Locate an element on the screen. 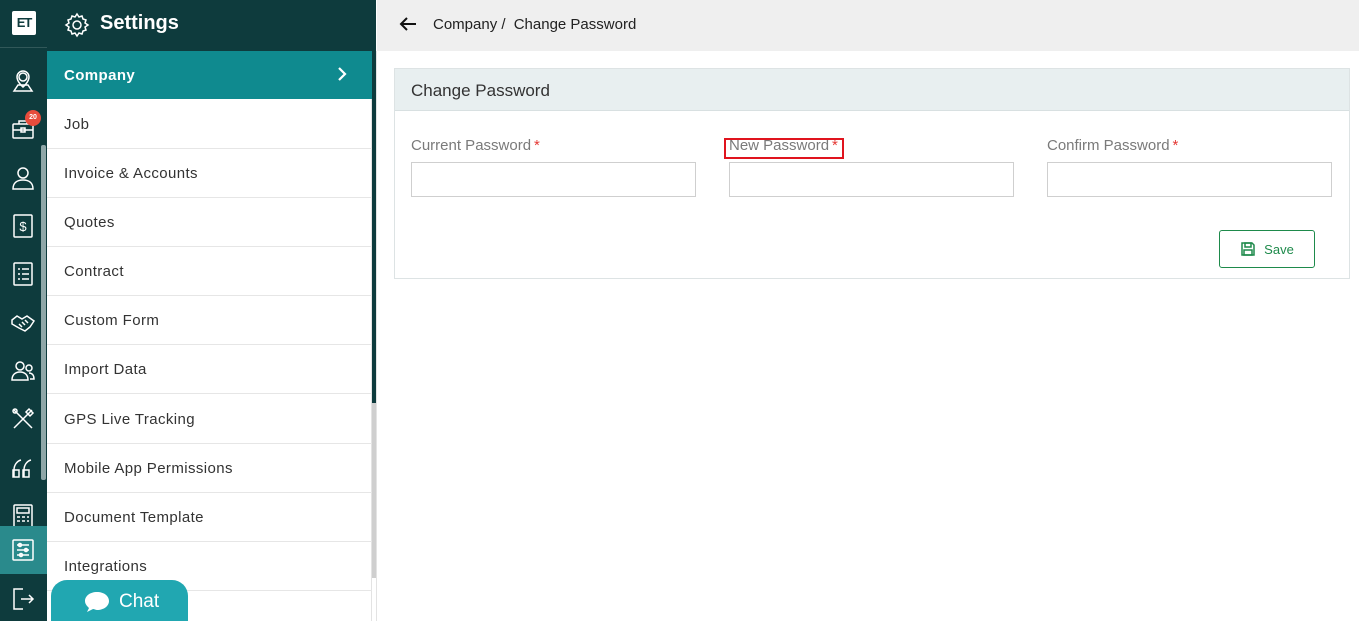 This screenshot has width=1359, height=621. current-password-label: Current Password * is located at coordinates (475, 145).